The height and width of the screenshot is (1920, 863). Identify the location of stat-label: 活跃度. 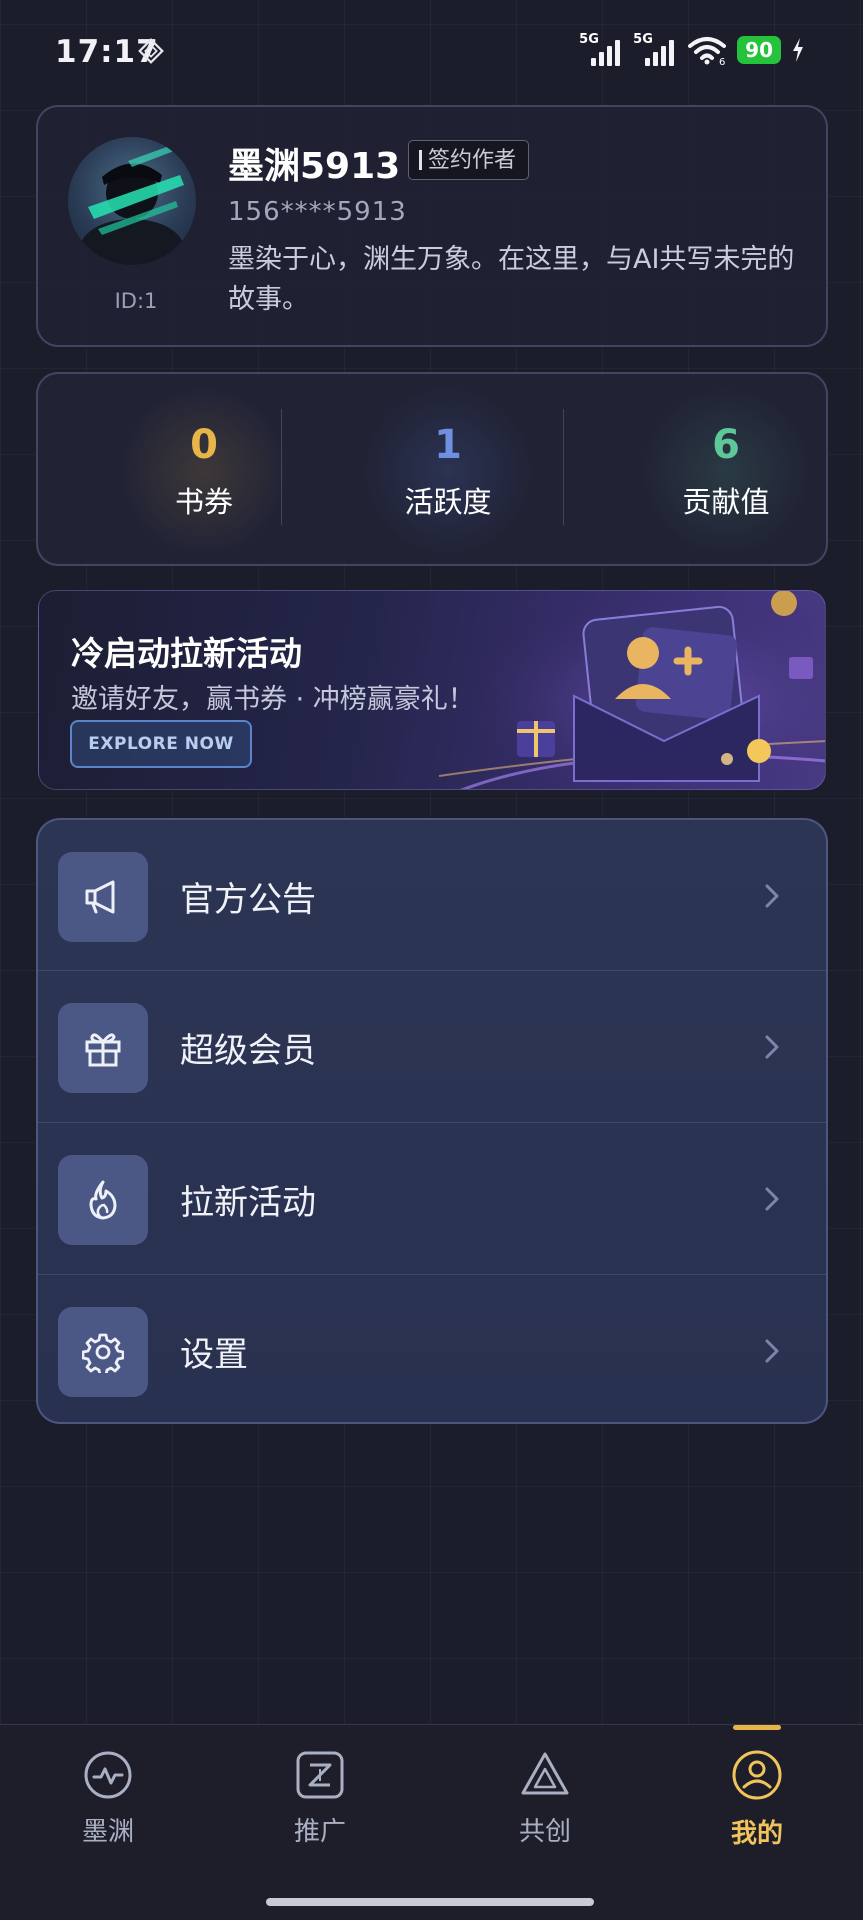
(448, 502).